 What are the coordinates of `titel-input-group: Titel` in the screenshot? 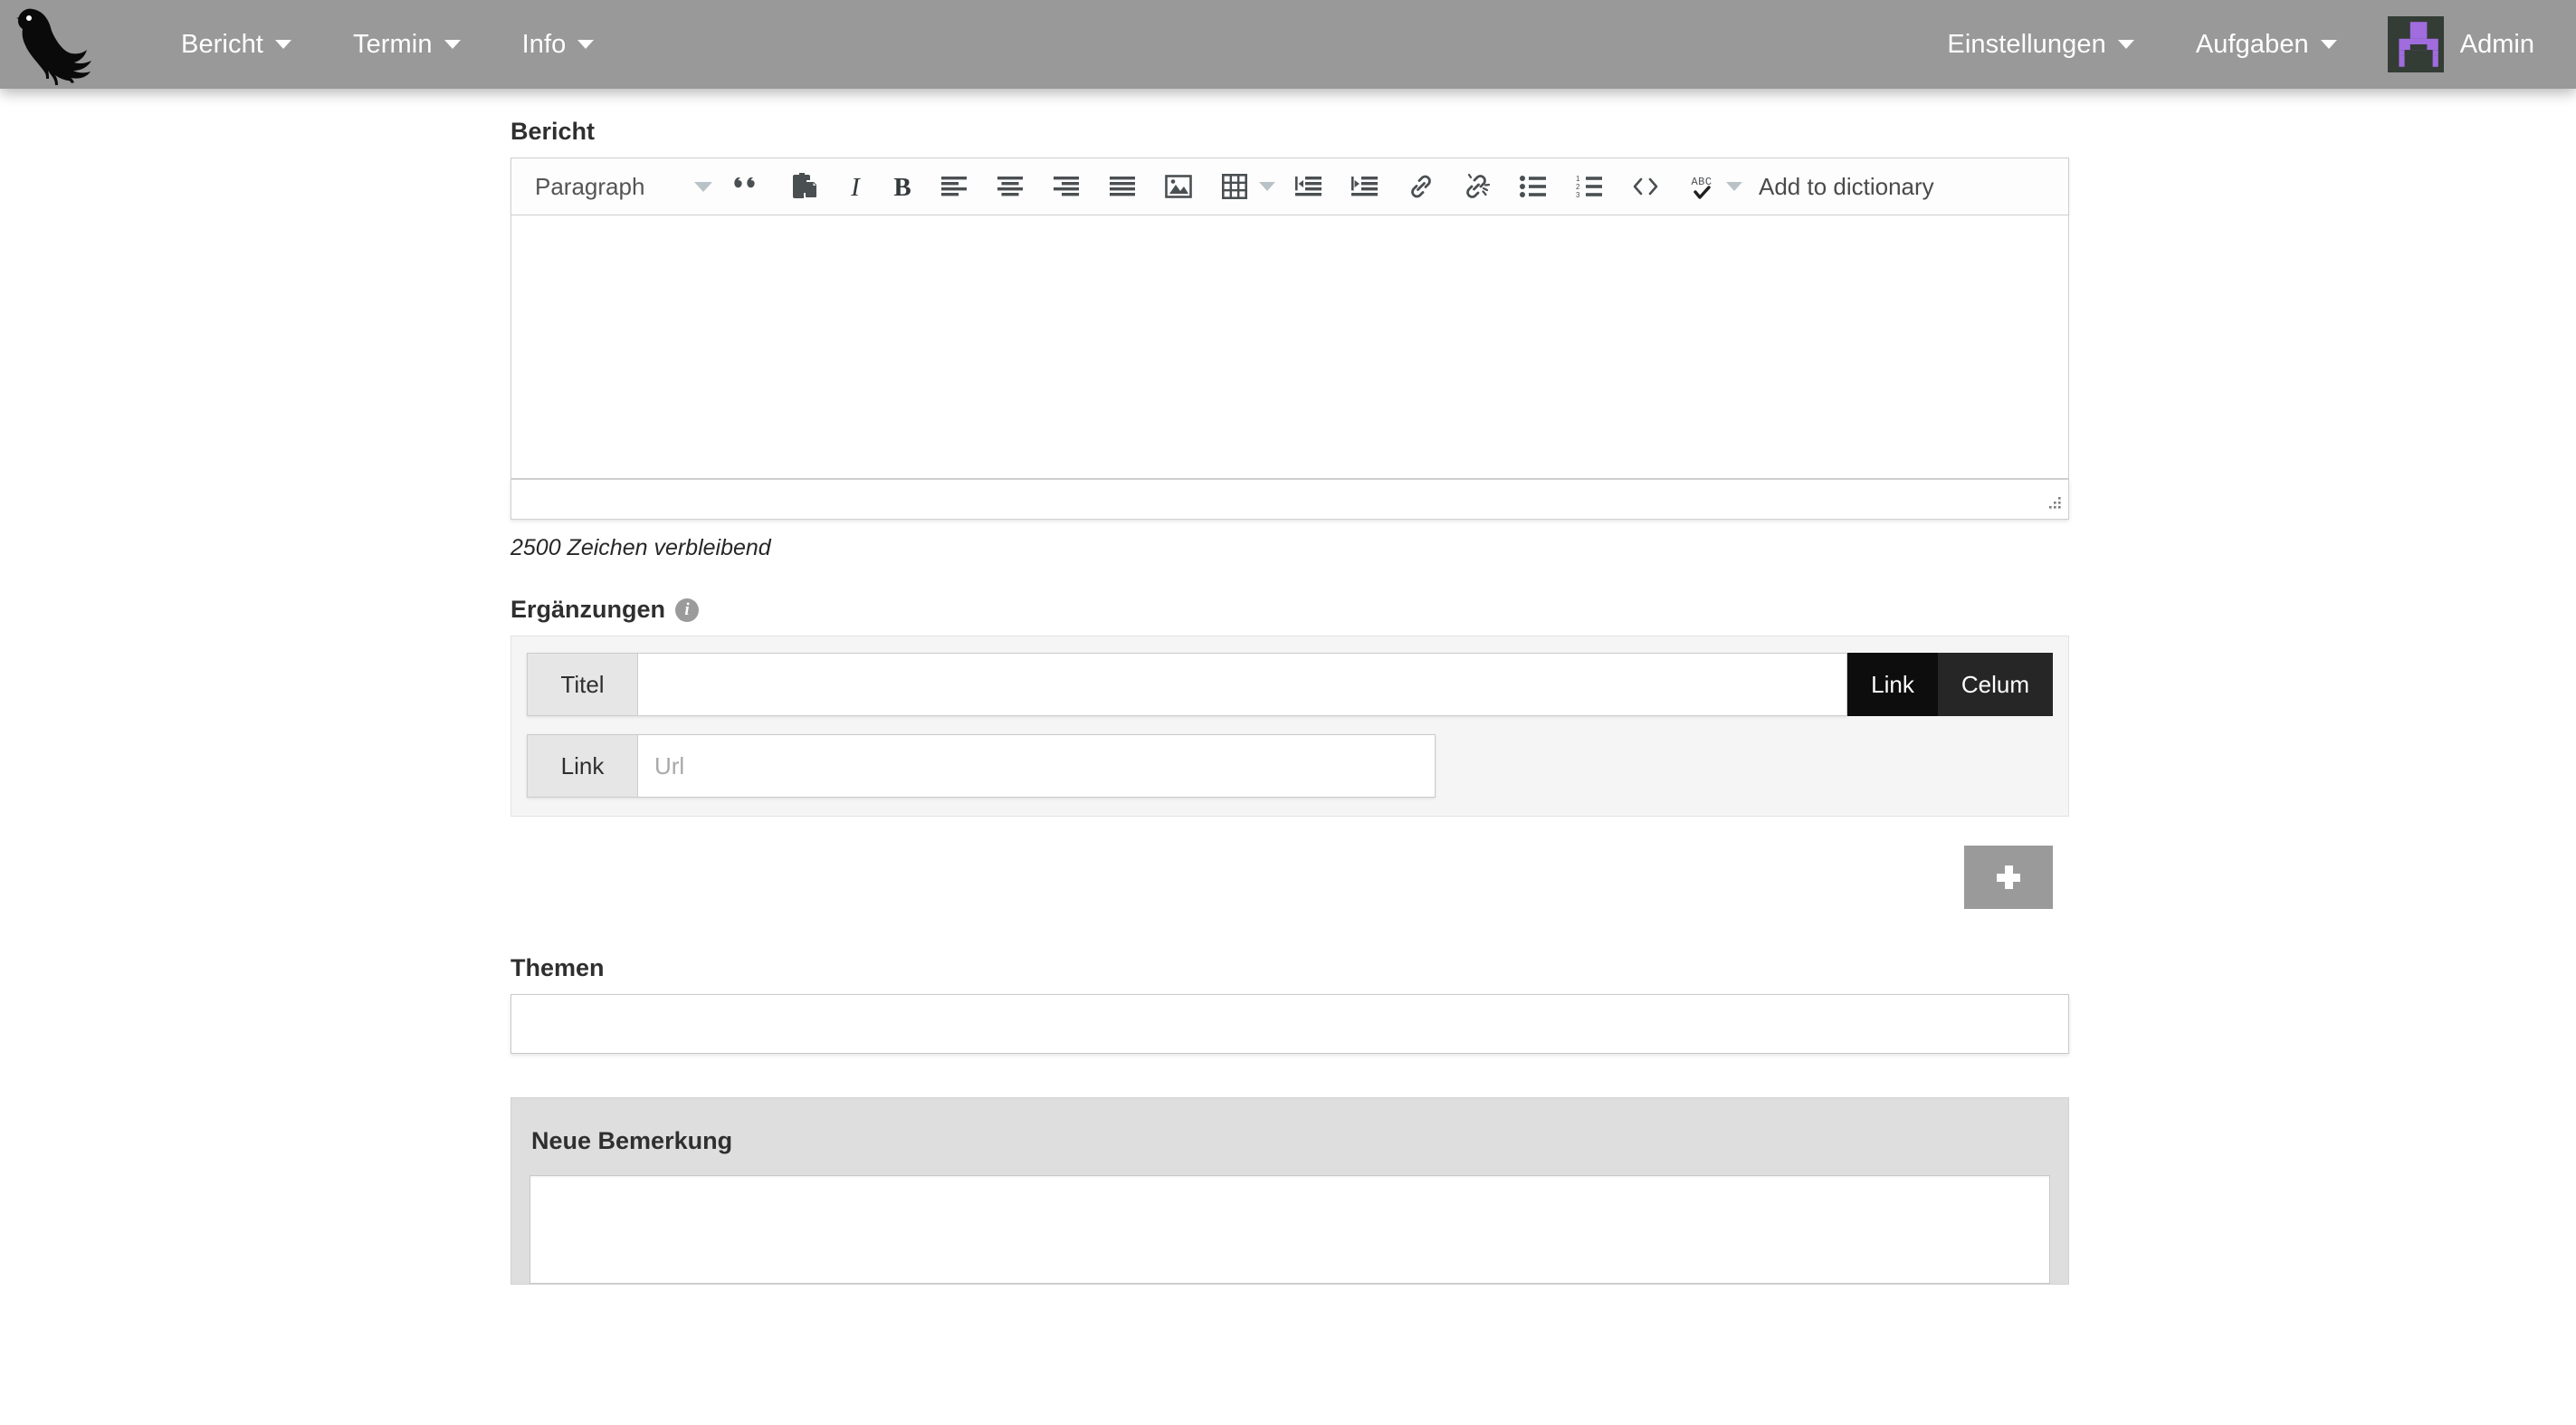 It's located at (1187, 684).